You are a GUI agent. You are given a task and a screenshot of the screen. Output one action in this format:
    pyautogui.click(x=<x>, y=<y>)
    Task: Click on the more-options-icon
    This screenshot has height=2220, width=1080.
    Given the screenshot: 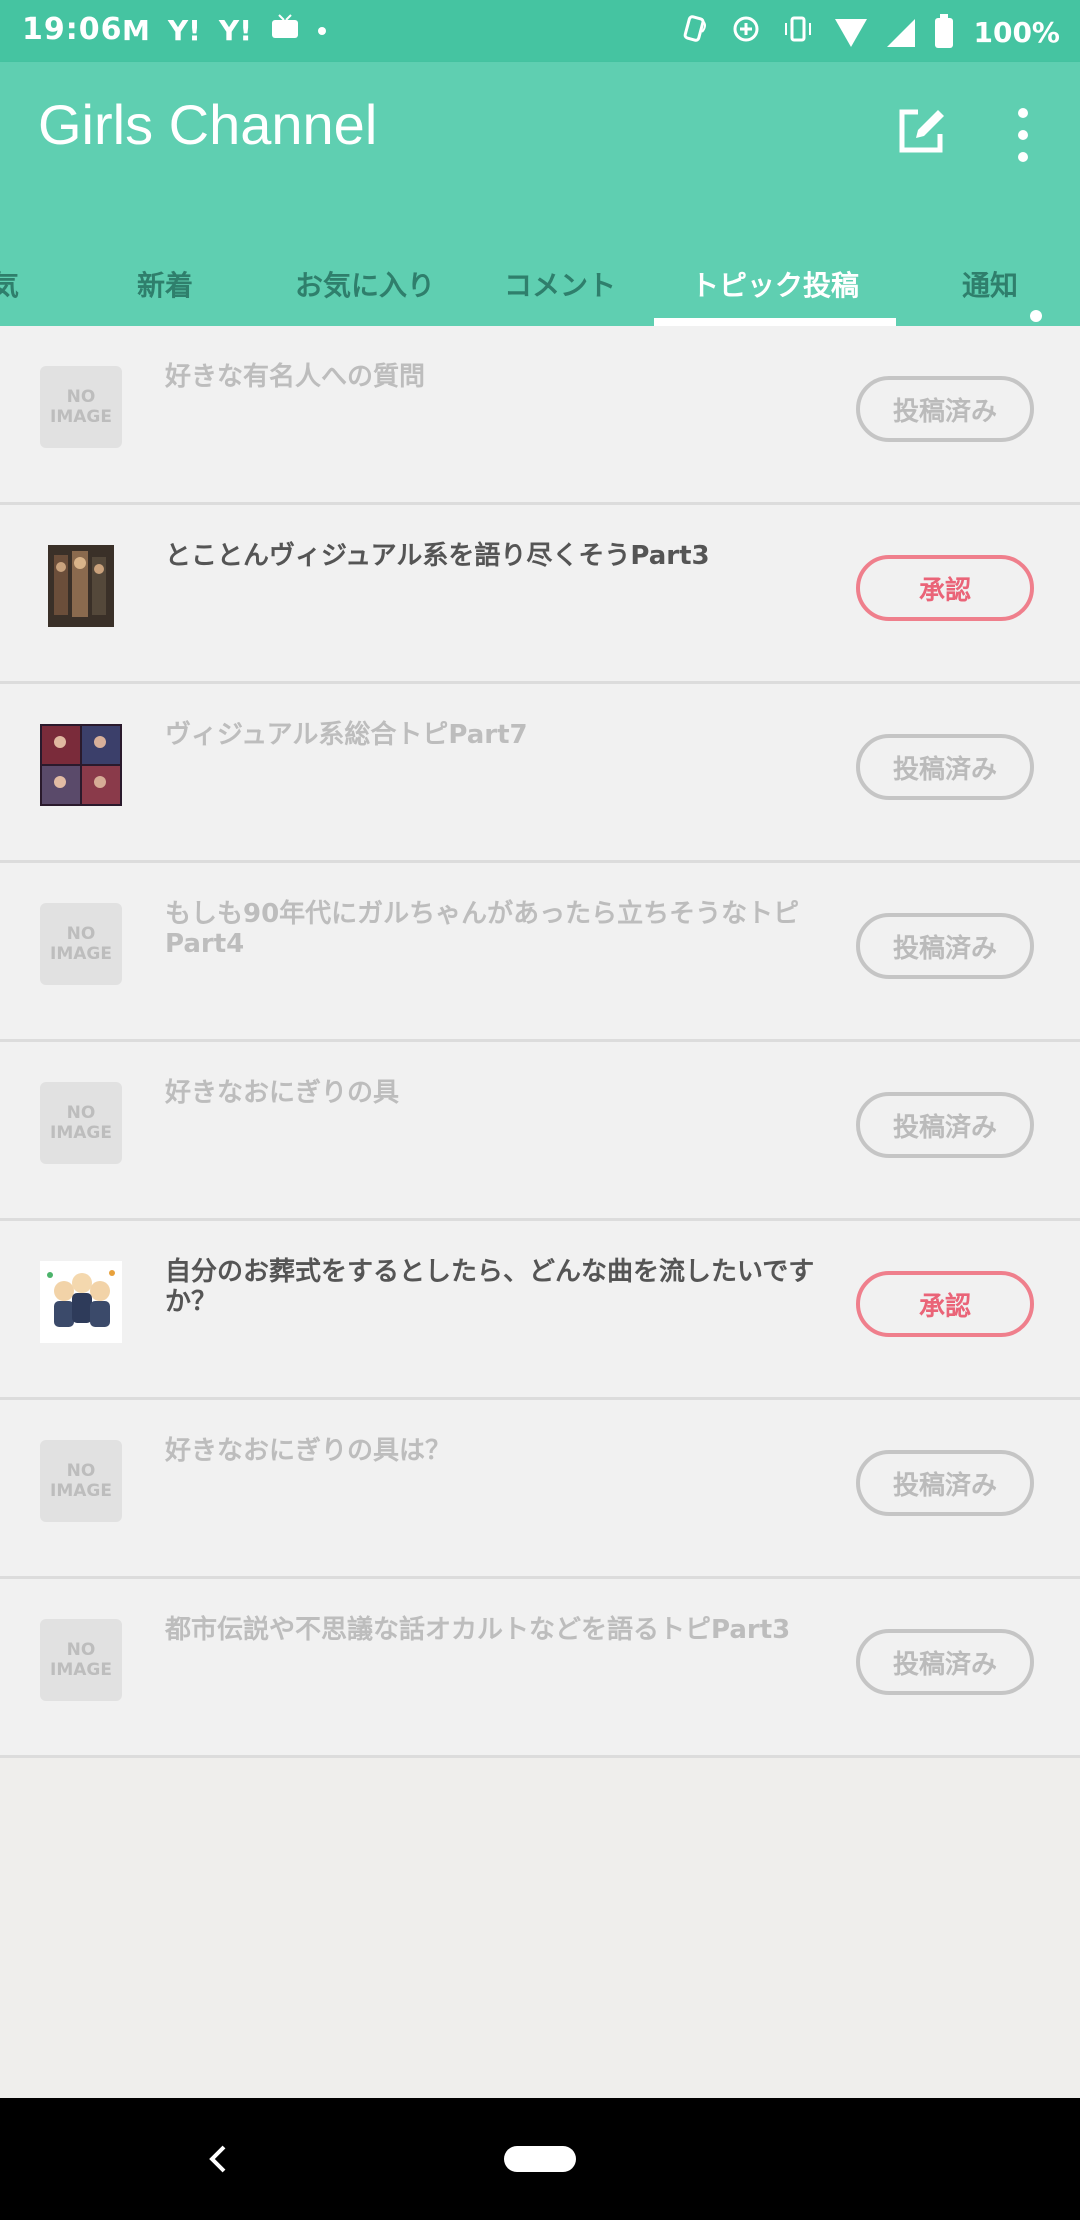 What is the action you would take?
    pyautogui.click(x=1023, y=135)
    